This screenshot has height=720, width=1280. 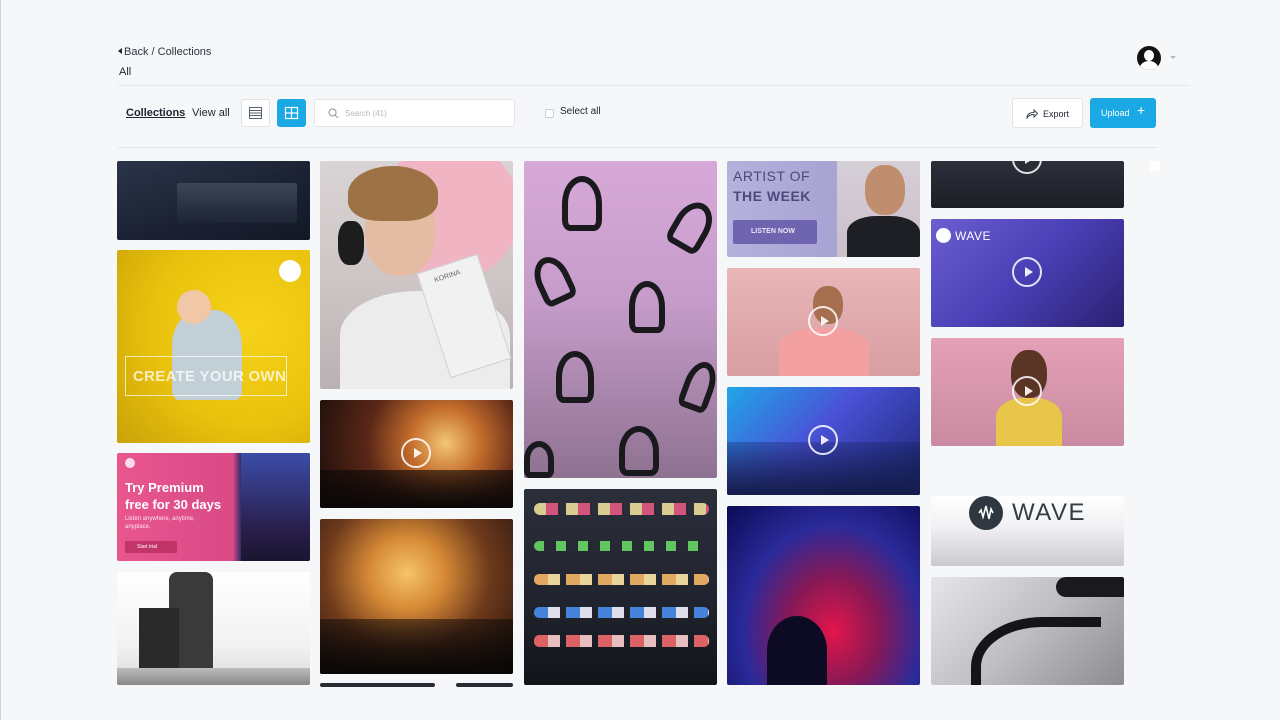 I want to click on back-arrow-icon, so click(x=120, y=51).